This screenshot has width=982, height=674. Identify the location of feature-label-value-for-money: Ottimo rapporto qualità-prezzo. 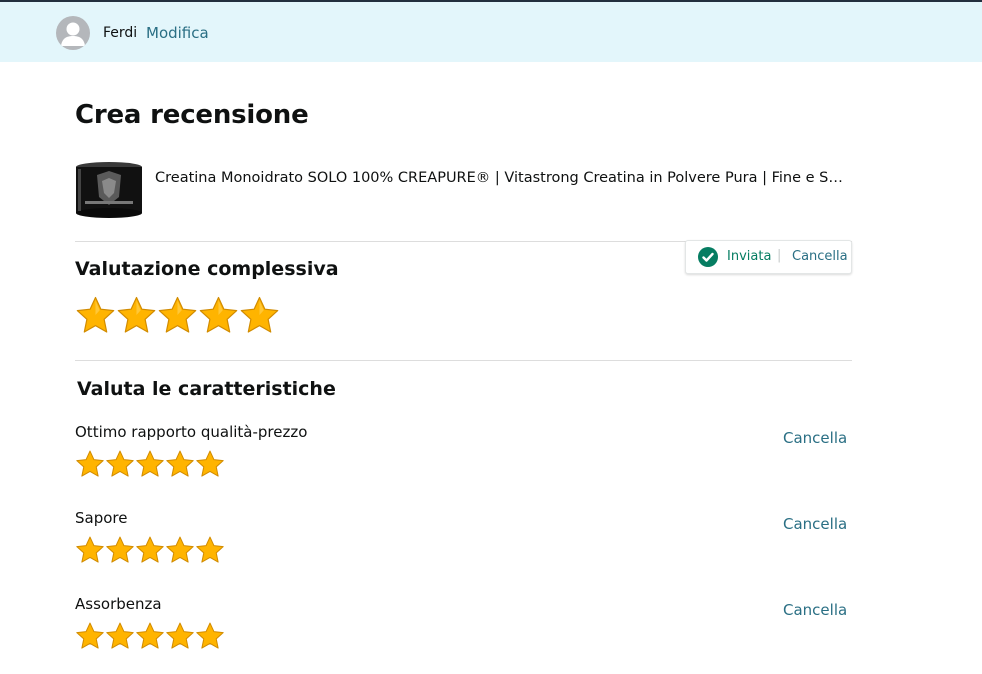
(191, 432).